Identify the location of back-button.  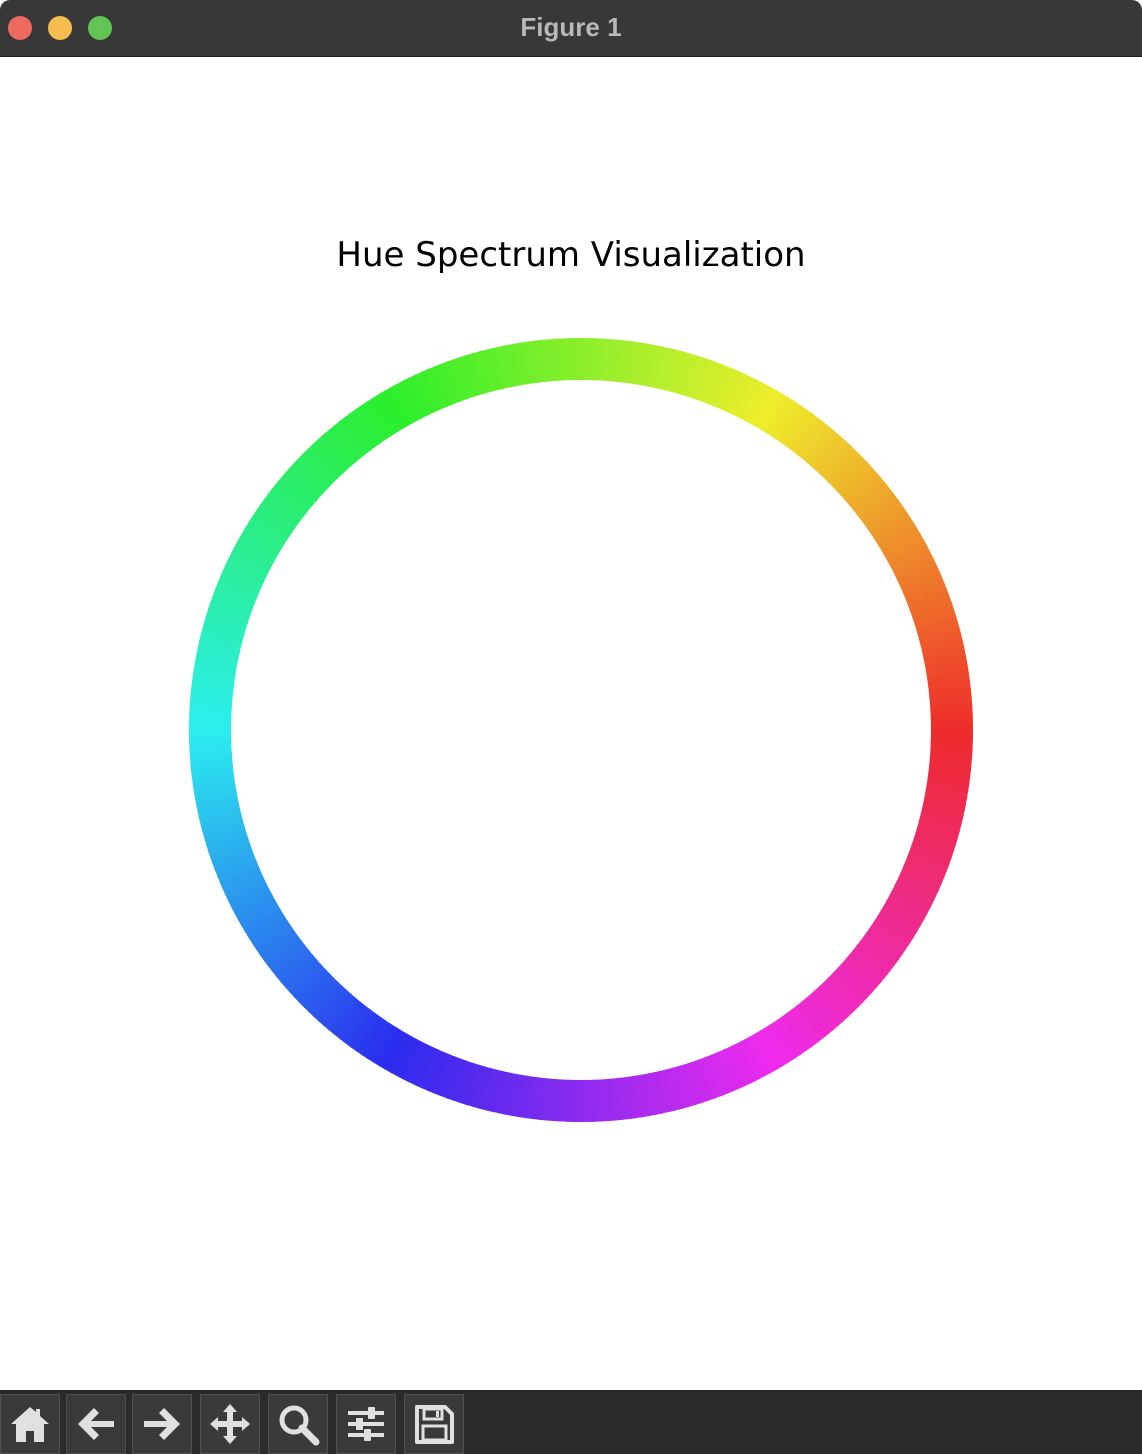
(96, 1424).